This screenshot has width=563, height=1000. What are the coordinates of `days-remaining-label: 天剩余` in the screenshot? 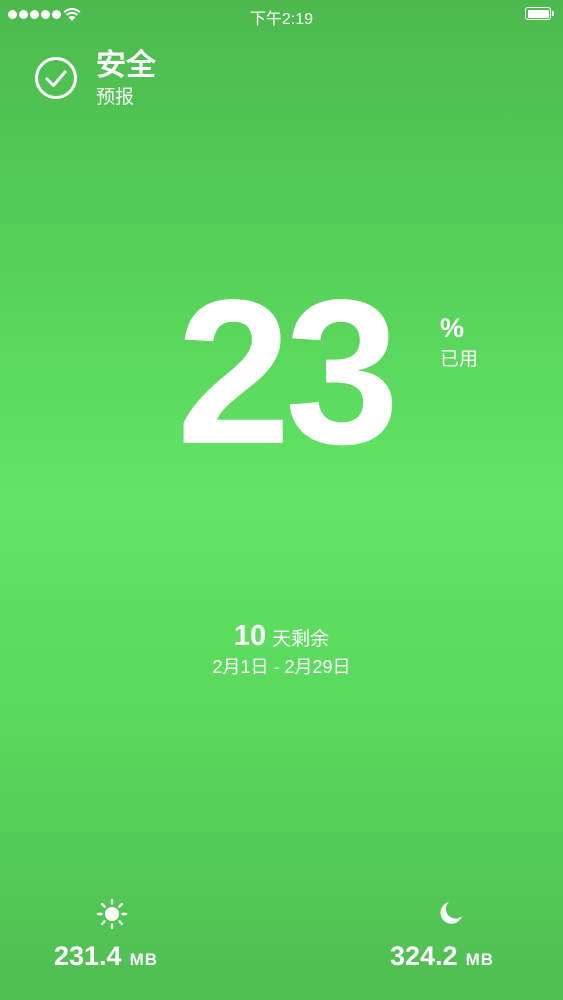 It's located at (301, 639).